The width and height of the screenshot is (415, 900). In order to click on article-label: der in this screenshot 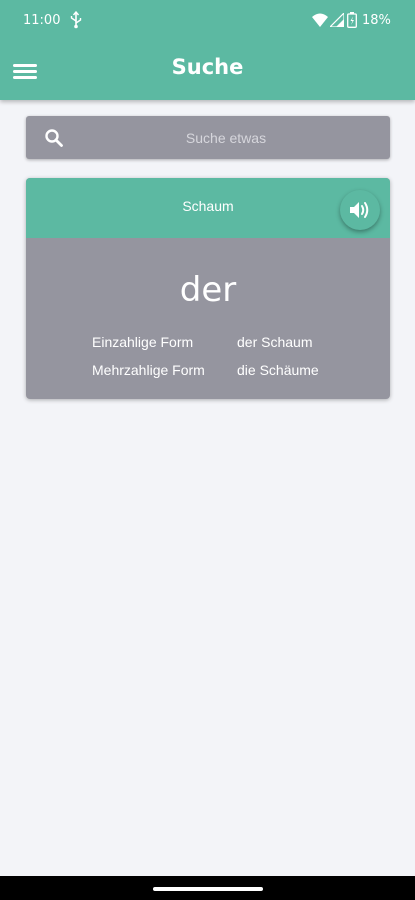, I will do `click(208, 290)`.